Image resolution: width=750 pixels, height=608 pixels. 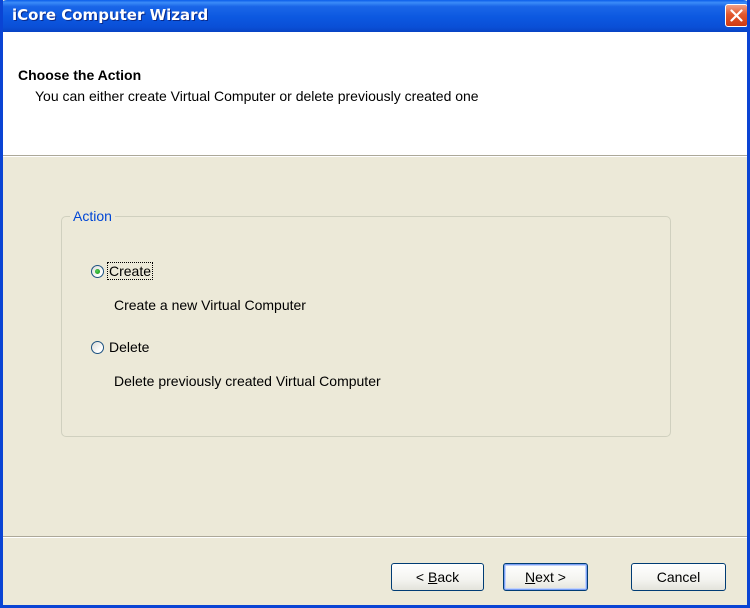 What do you see at coordinates (97, 271) in the screenshot?
I see `create-radio-button` at bounding box center [97, 271].